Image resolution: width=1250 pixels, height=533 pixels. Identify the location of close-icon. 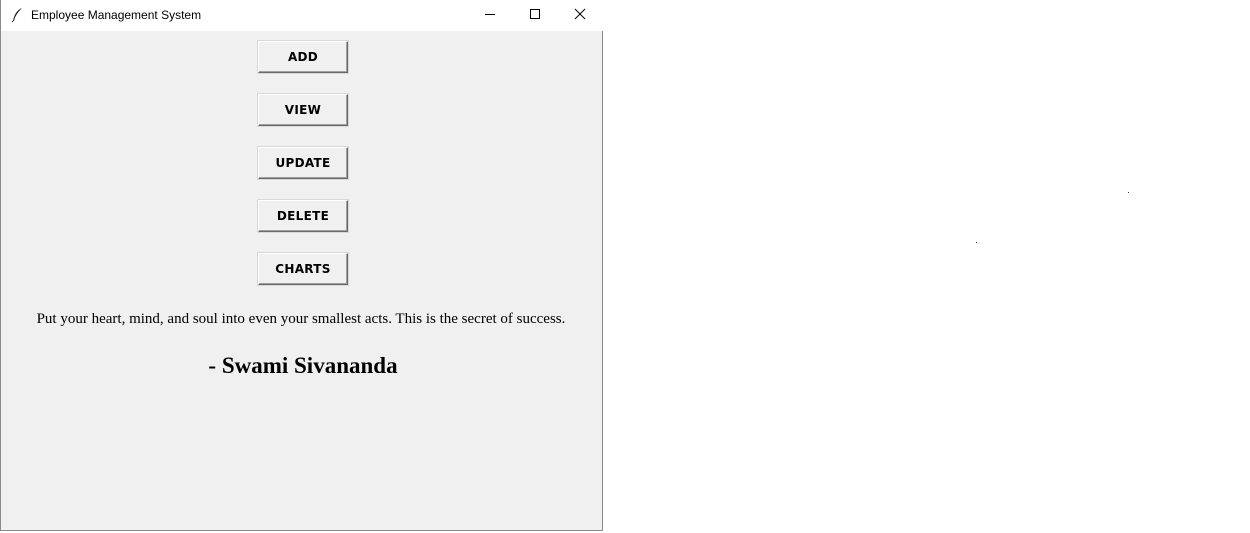
(580, 16).